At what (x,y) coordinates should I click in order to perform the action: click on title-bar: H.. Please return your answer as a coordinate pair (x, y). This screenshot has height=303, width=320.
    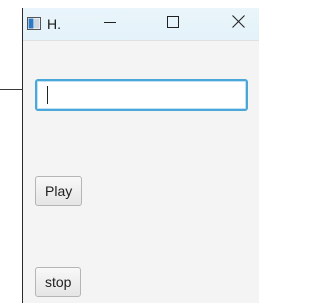
    Looking at the image, I should click on (141, 24).